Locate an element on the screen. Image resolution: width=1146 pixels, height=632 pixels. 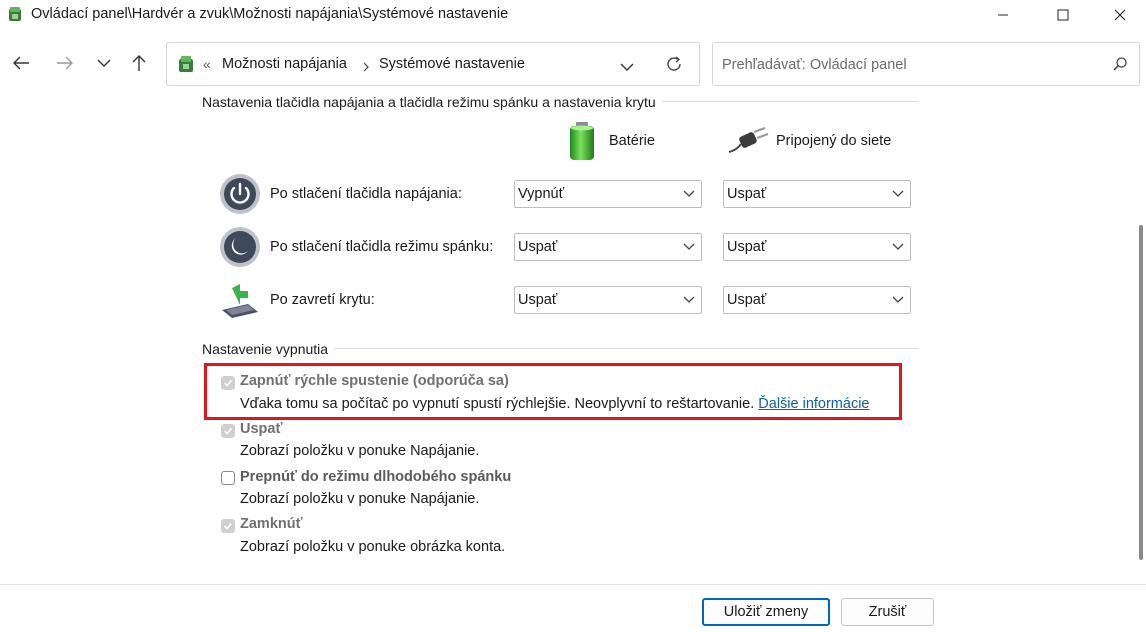
sleep-button-plugged-select: Uspať is located at coordinates (817, 247).